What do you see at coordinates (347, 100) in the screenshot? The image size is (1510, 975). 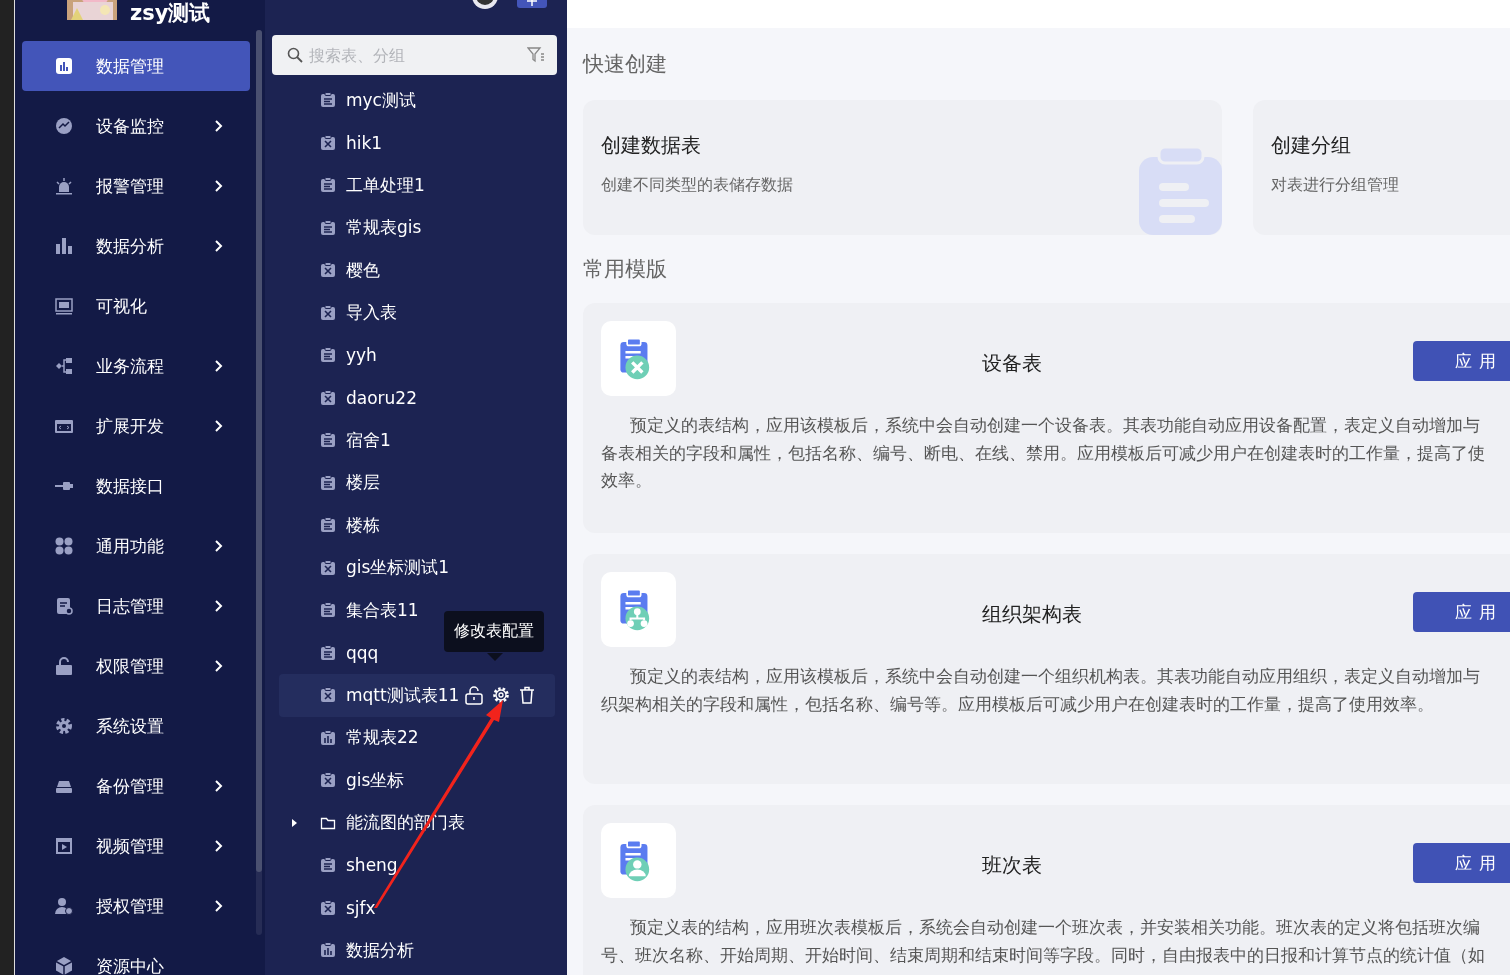 I see `table-item: myc测试` at bounding box center [347, 100].